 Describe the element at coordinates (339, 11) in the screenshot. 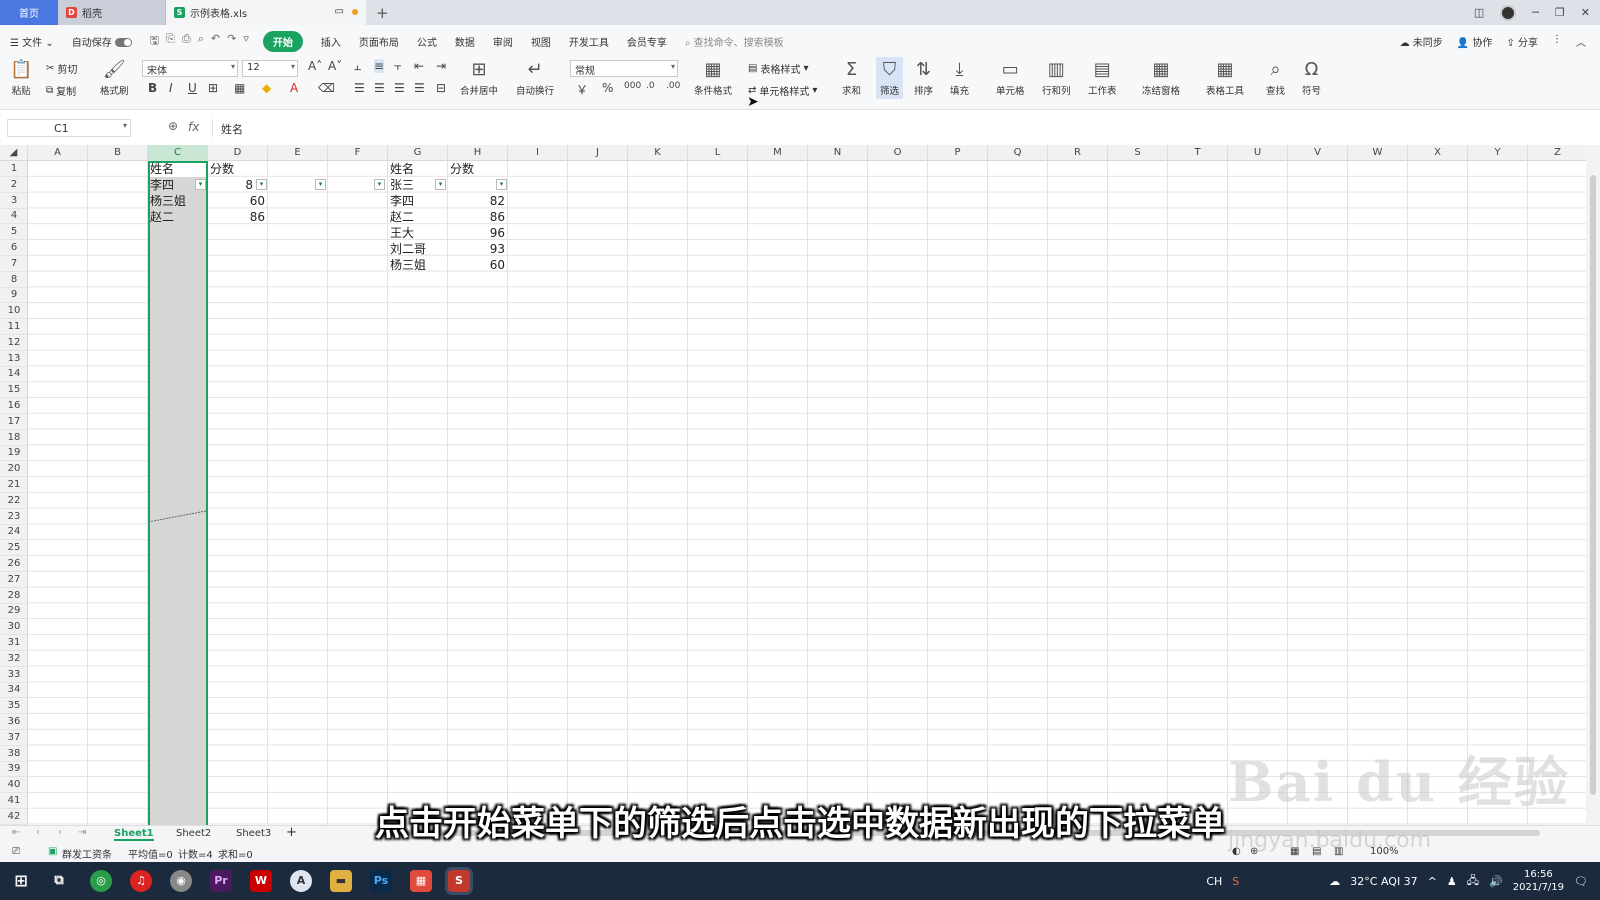

I see `monitor-icon: ▭` at that location.